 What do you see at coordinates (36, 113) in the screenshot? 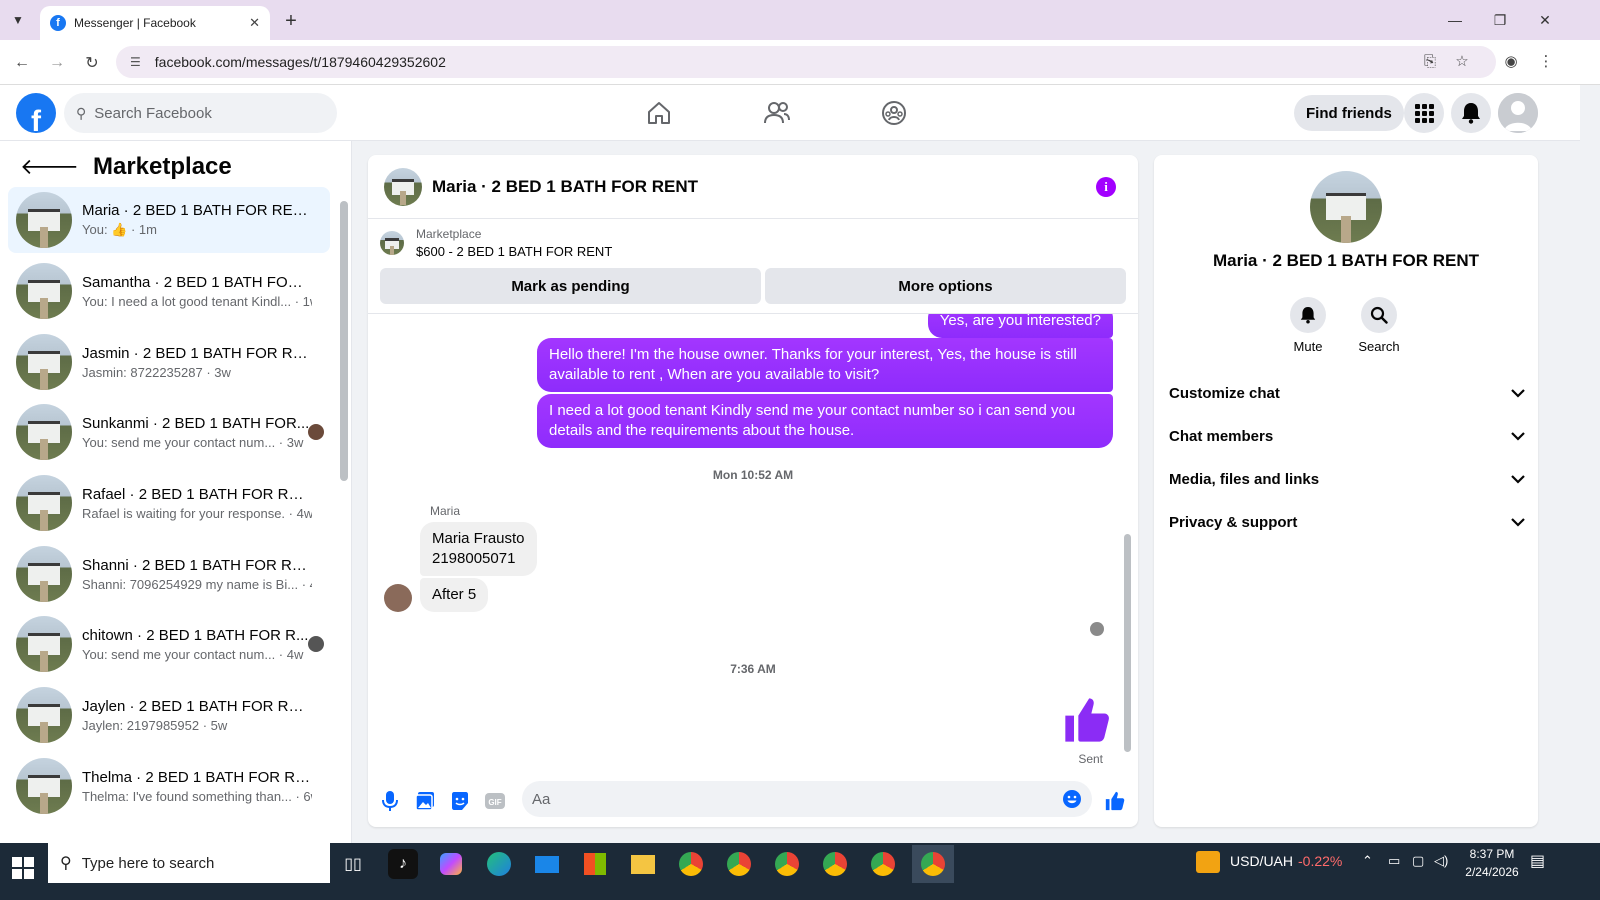
I see `facebook-logo-icon: f` at bounding box center [36, 113].